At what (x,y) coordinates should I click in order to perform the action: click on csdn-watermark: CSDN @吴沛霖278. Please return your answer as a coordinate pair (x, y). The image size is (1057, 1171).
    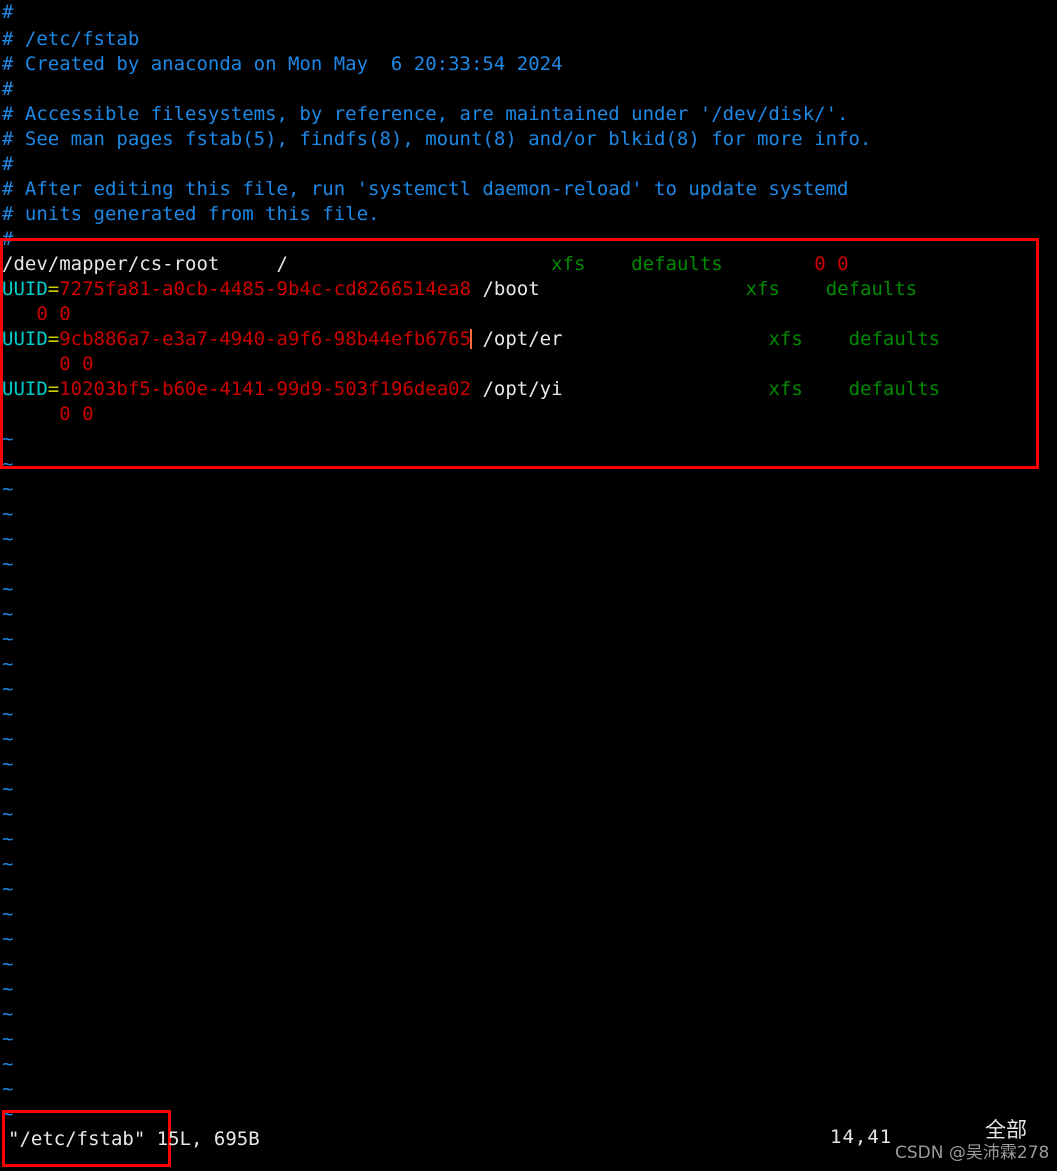
    Looking at the image, I should click on (972, 1153).